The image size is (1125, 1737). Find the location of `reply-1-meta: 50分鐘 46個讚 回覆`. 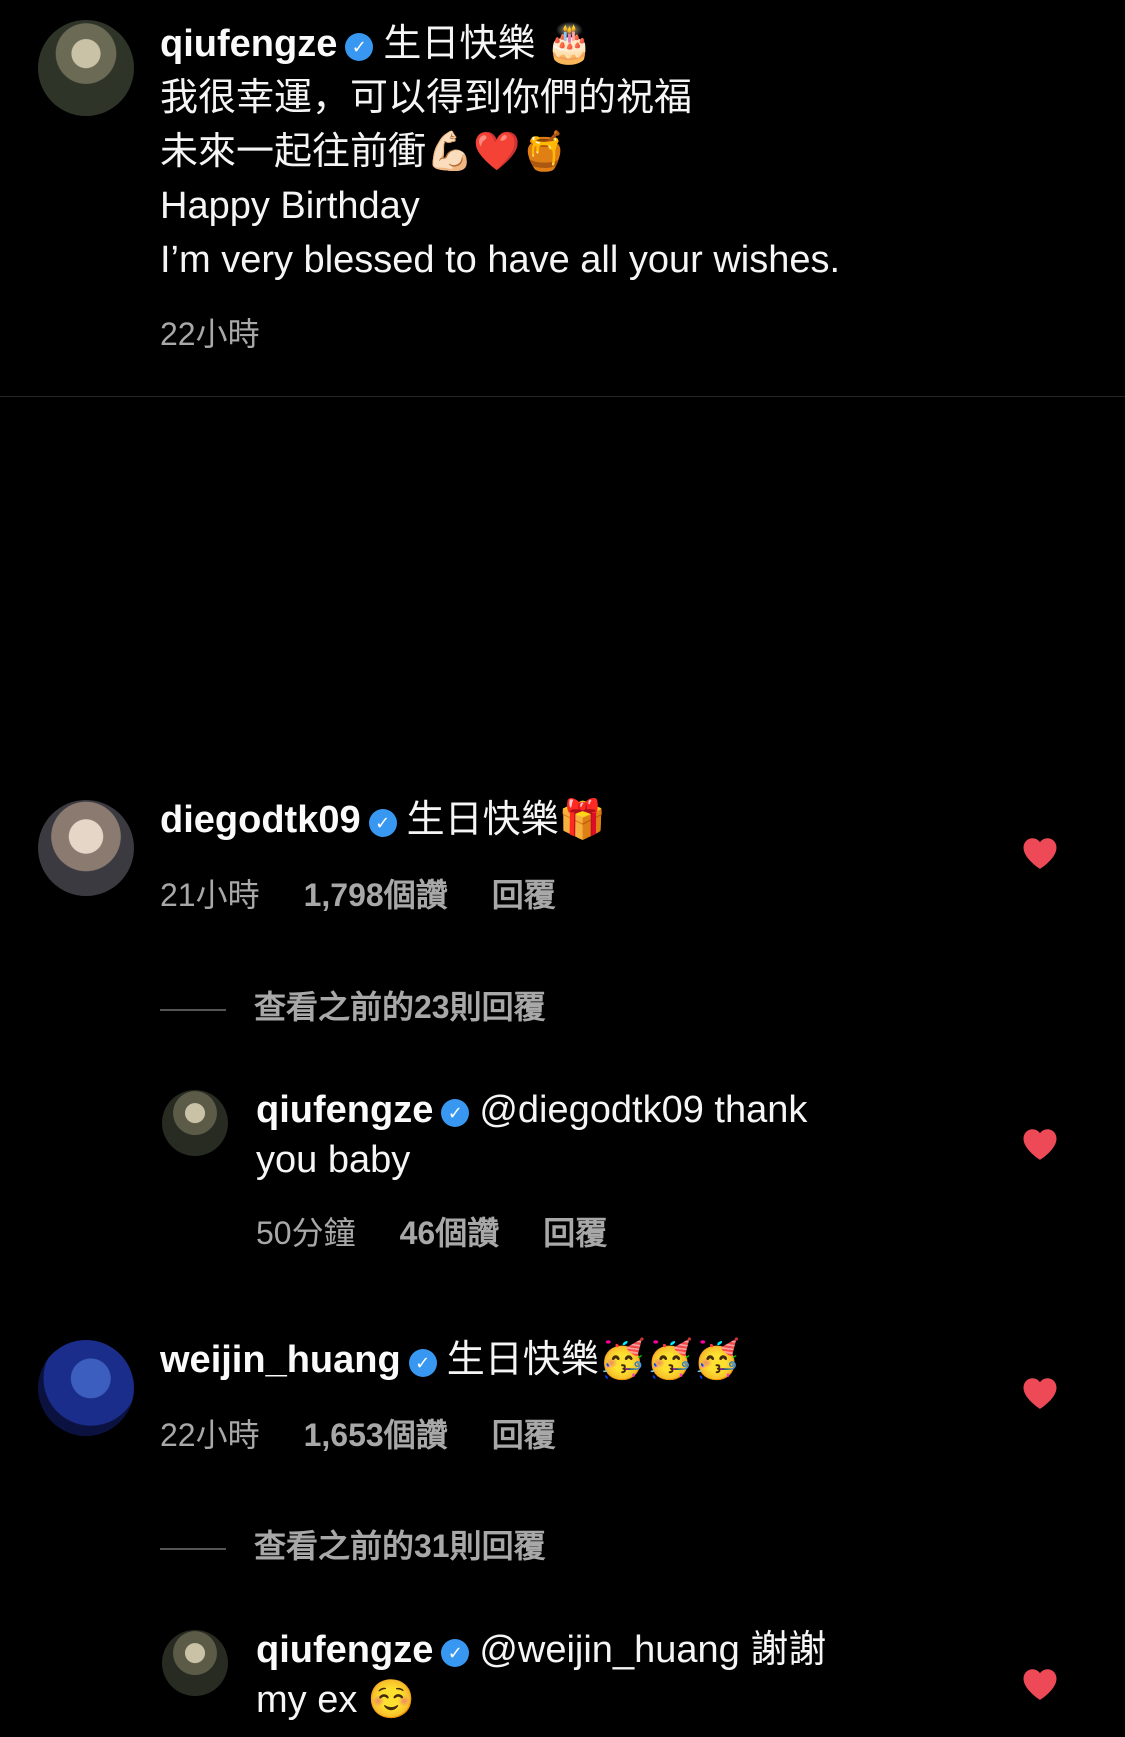

reply-1-meta: 50分鐘 46個讚 回覆 is located at coordinates (453, 1231).